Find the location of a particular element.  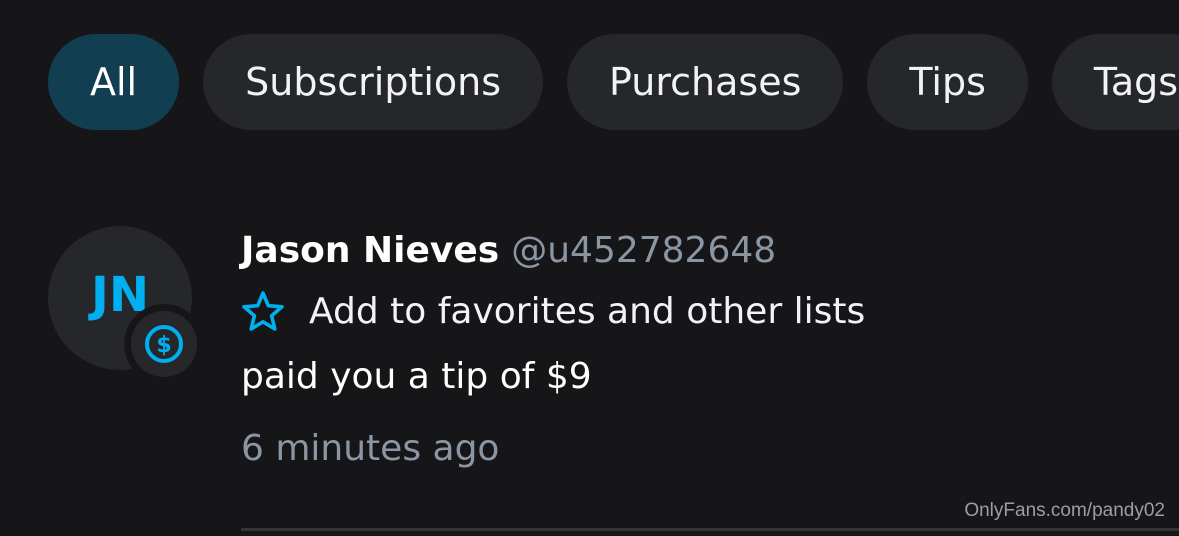

user-name: Jason Nieves is located at coordinates (370, 250).